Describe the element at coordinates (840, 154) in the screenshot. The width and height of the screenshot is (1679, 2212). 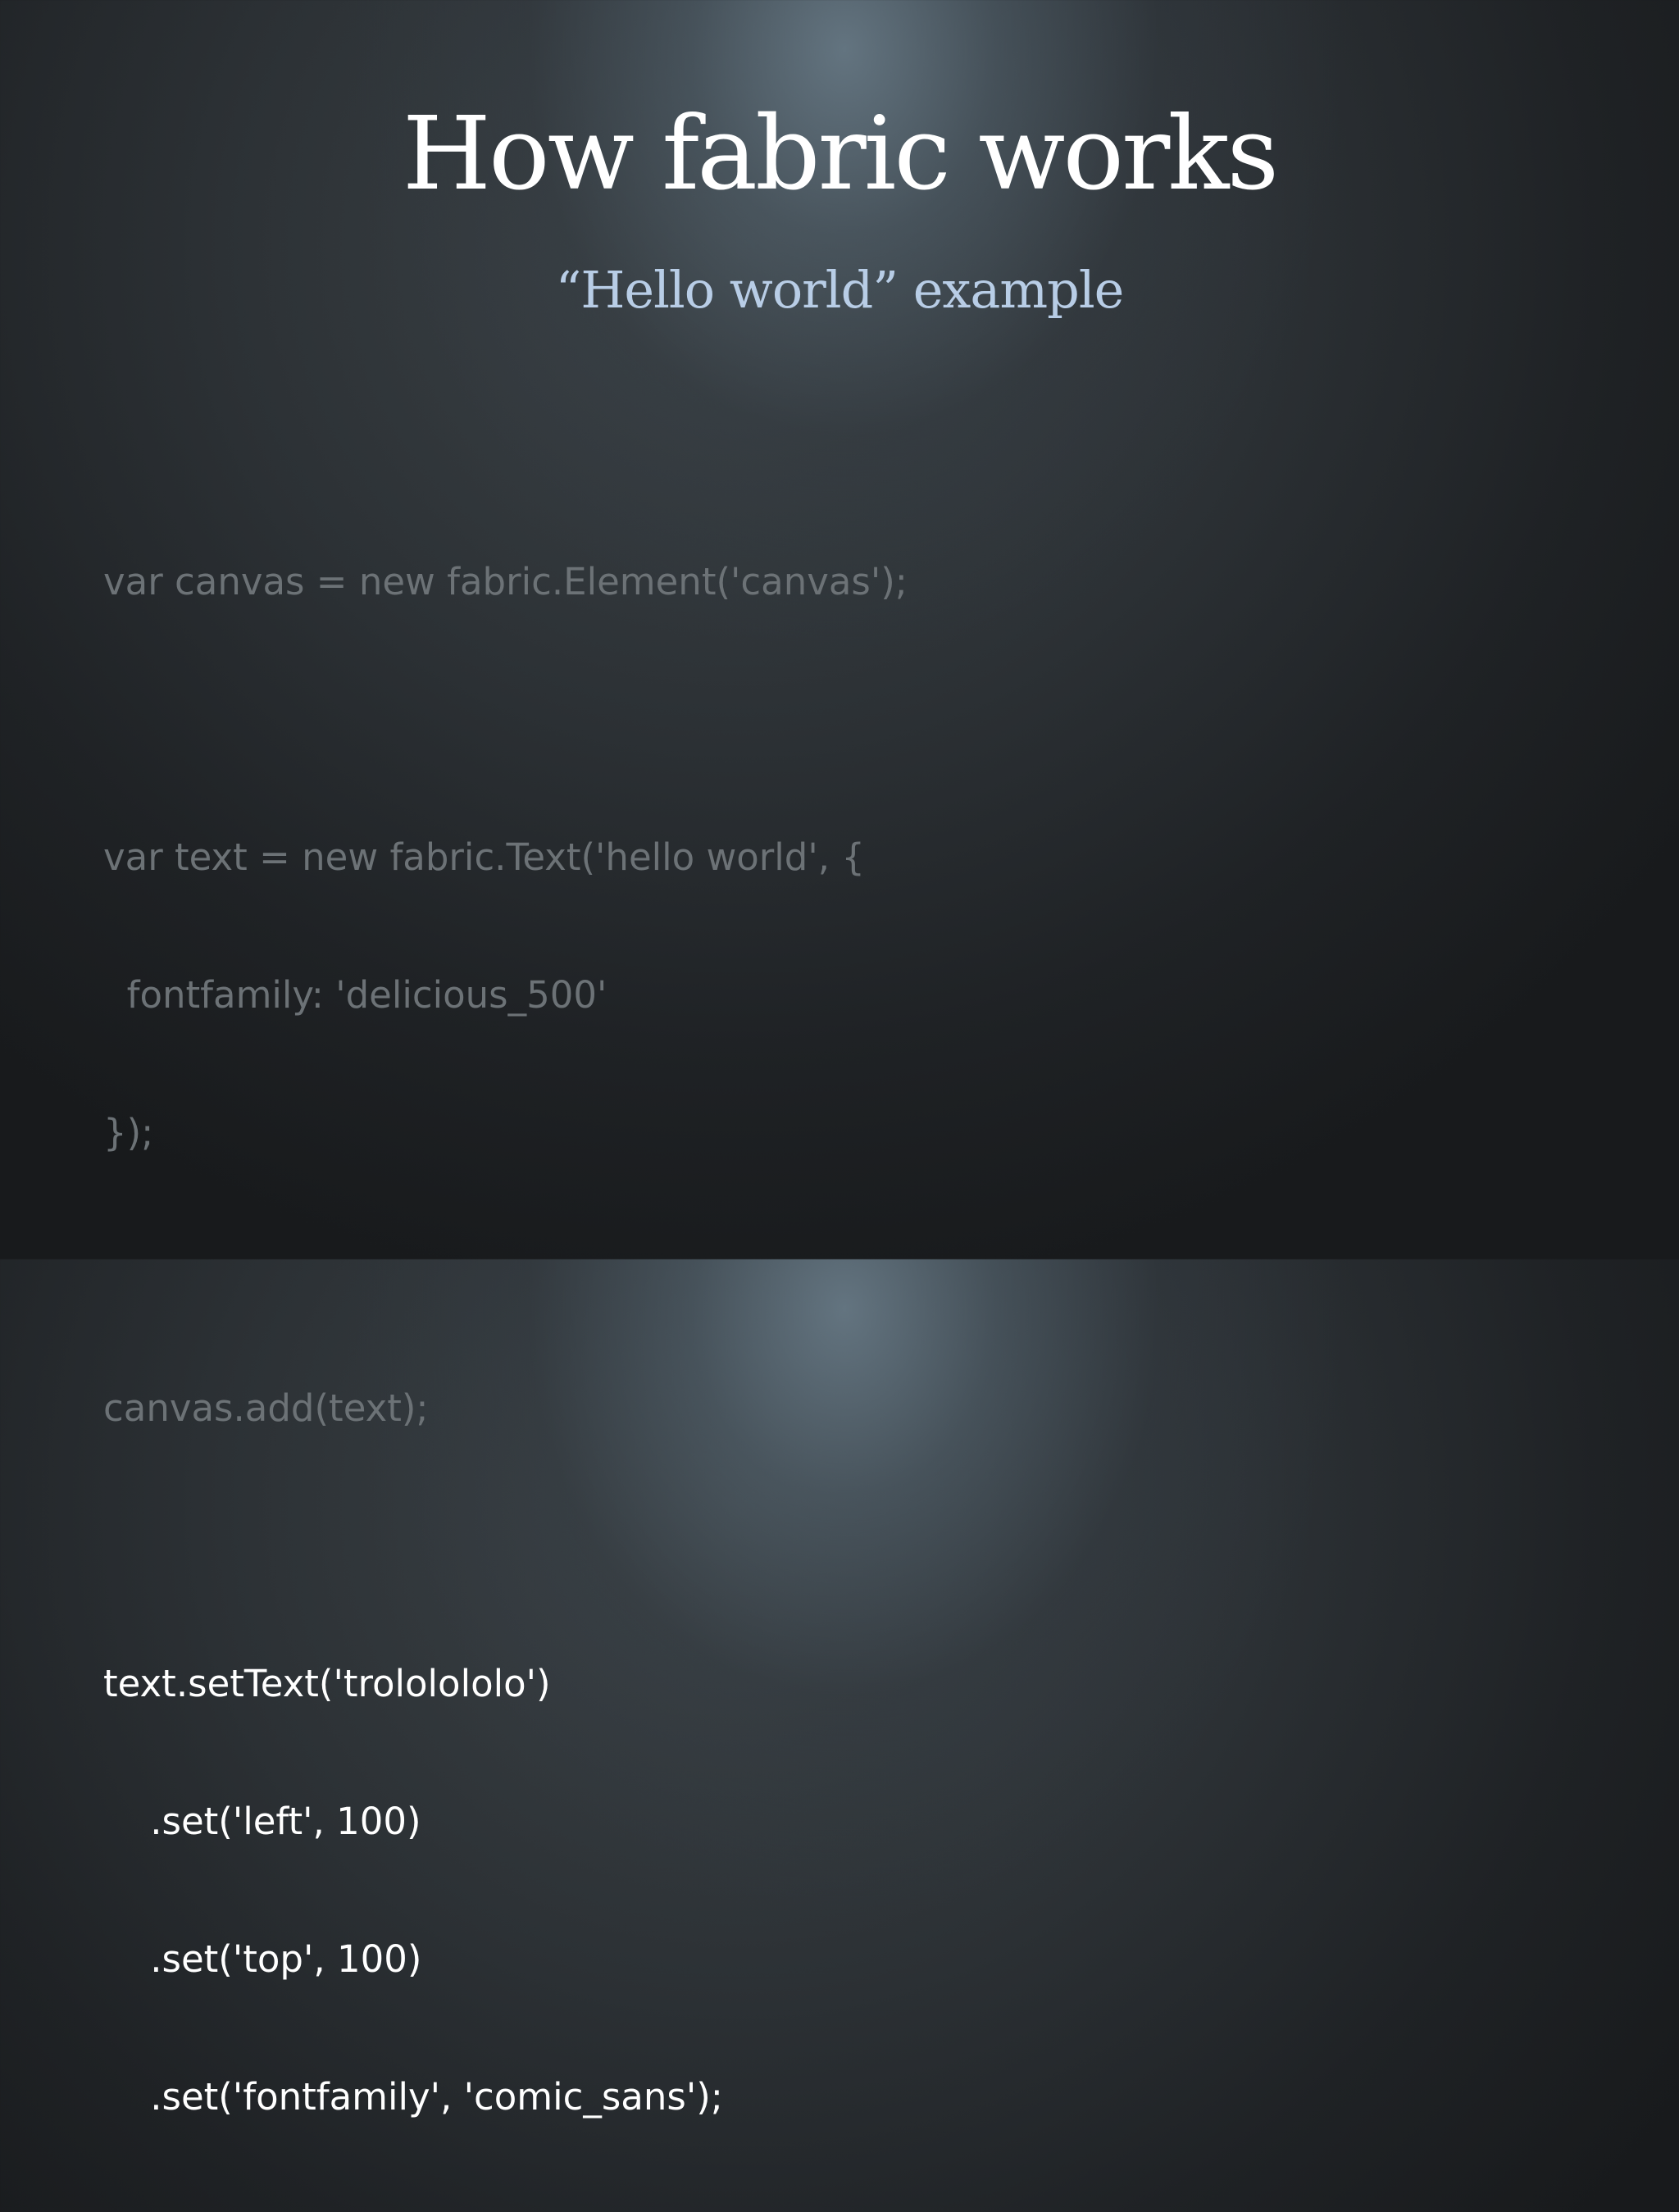
I see `slide-title: How fabric works` at that location.